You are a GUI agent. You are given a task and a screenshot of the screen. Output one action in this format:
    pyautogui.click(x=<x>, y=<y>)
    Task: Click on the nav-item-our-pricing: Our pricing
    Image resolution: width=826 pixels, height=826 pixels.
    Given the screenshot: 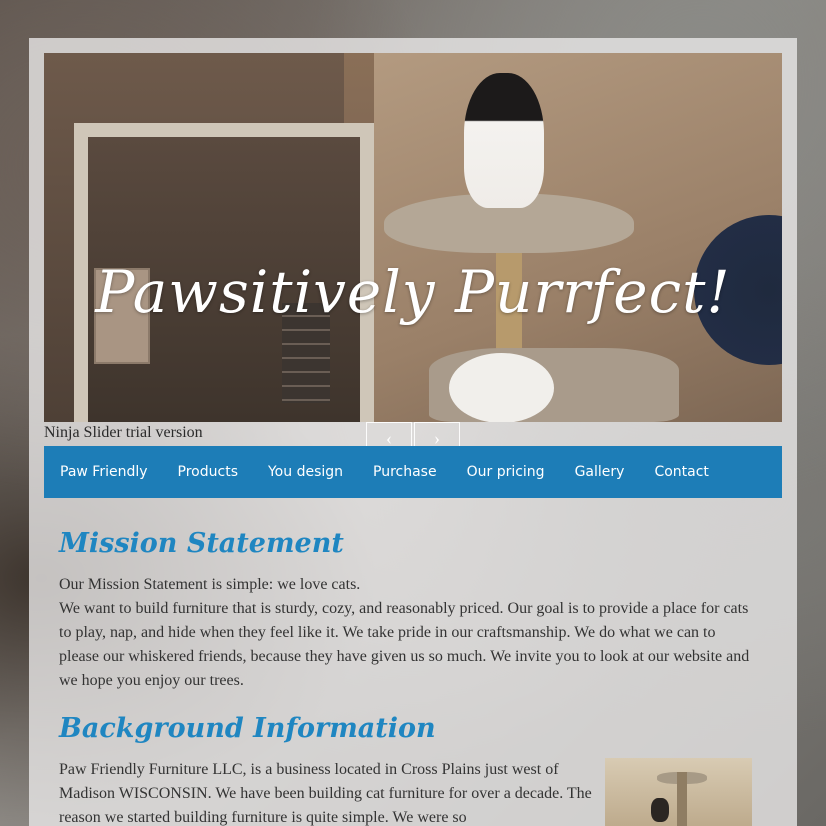 What is the action you would take?
    pyautogui.click(x=506, y=472)
    